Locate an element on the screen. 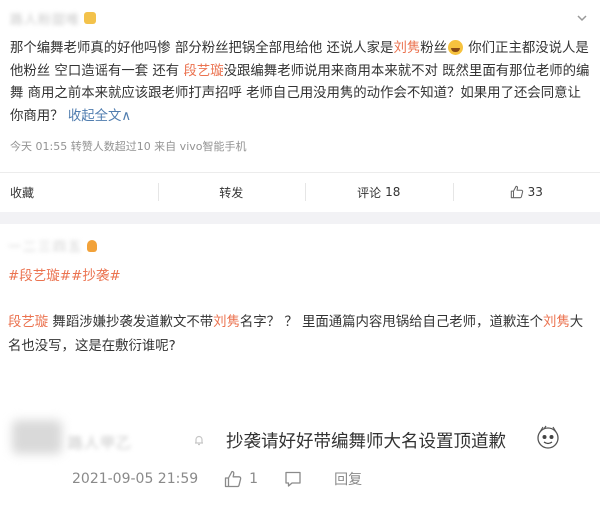  reply-meta-row: 2021-09-05 21:59 1 回复 is located at coordinates (217, 479).